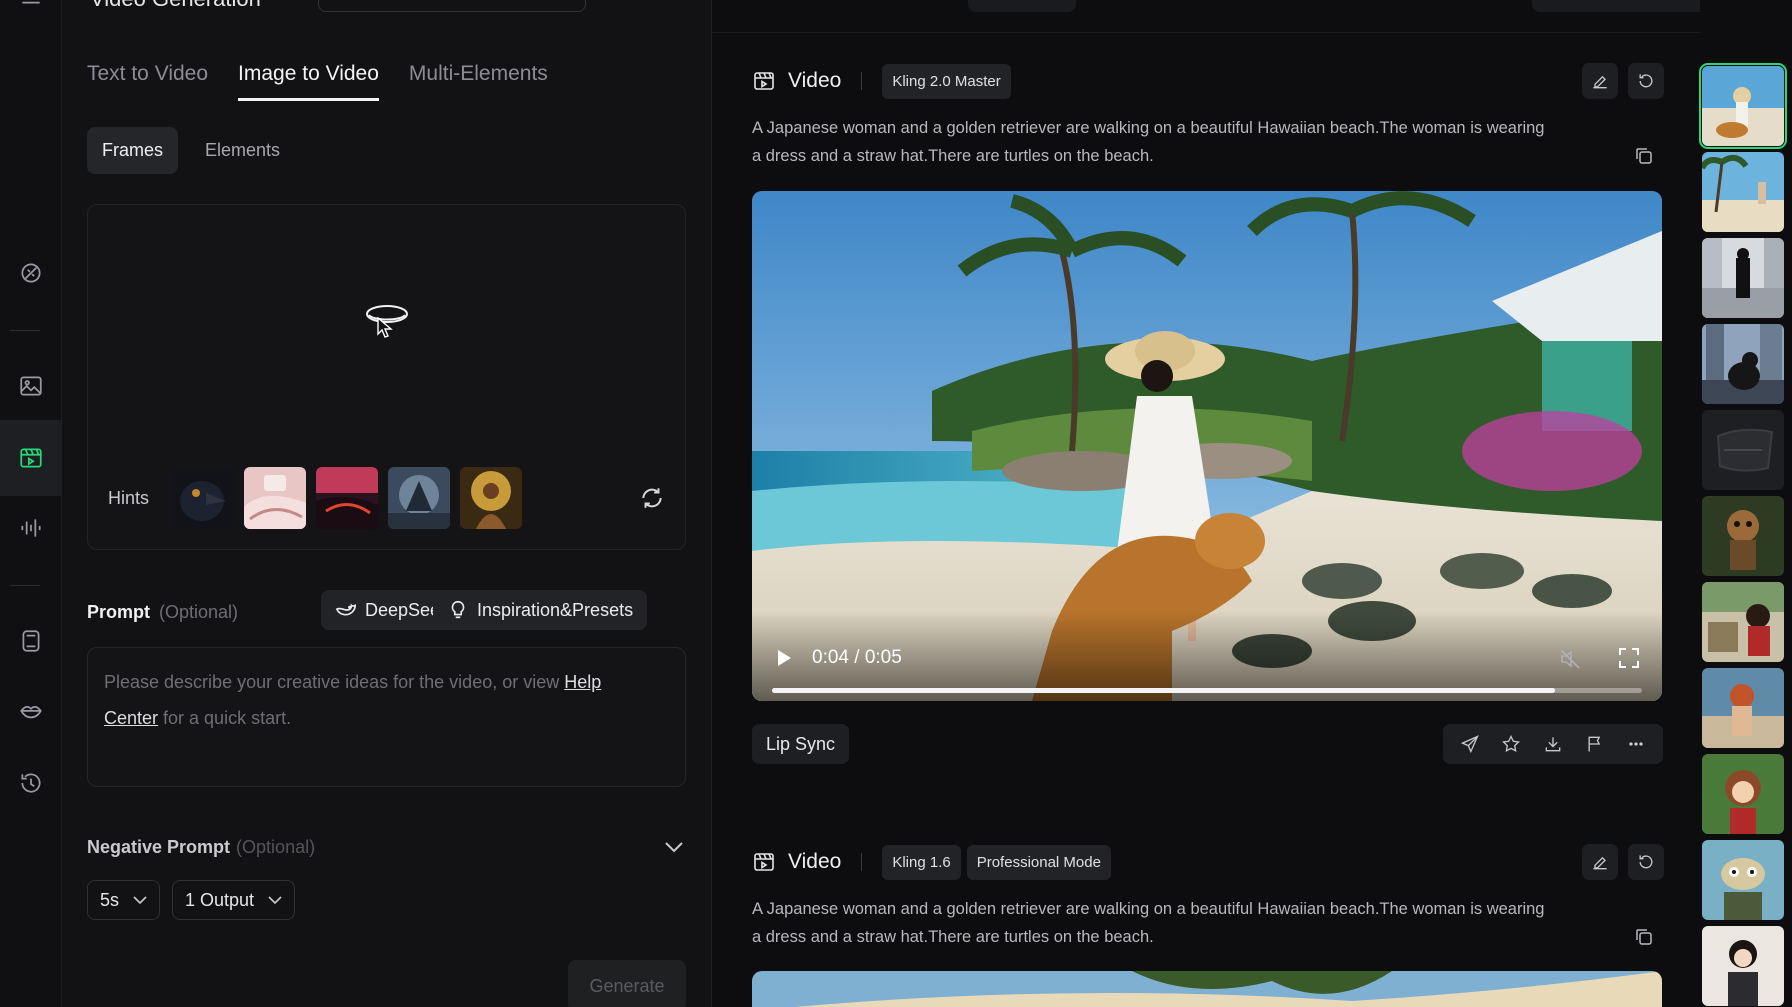  I want to click on icon-rail, so click(31, 503).